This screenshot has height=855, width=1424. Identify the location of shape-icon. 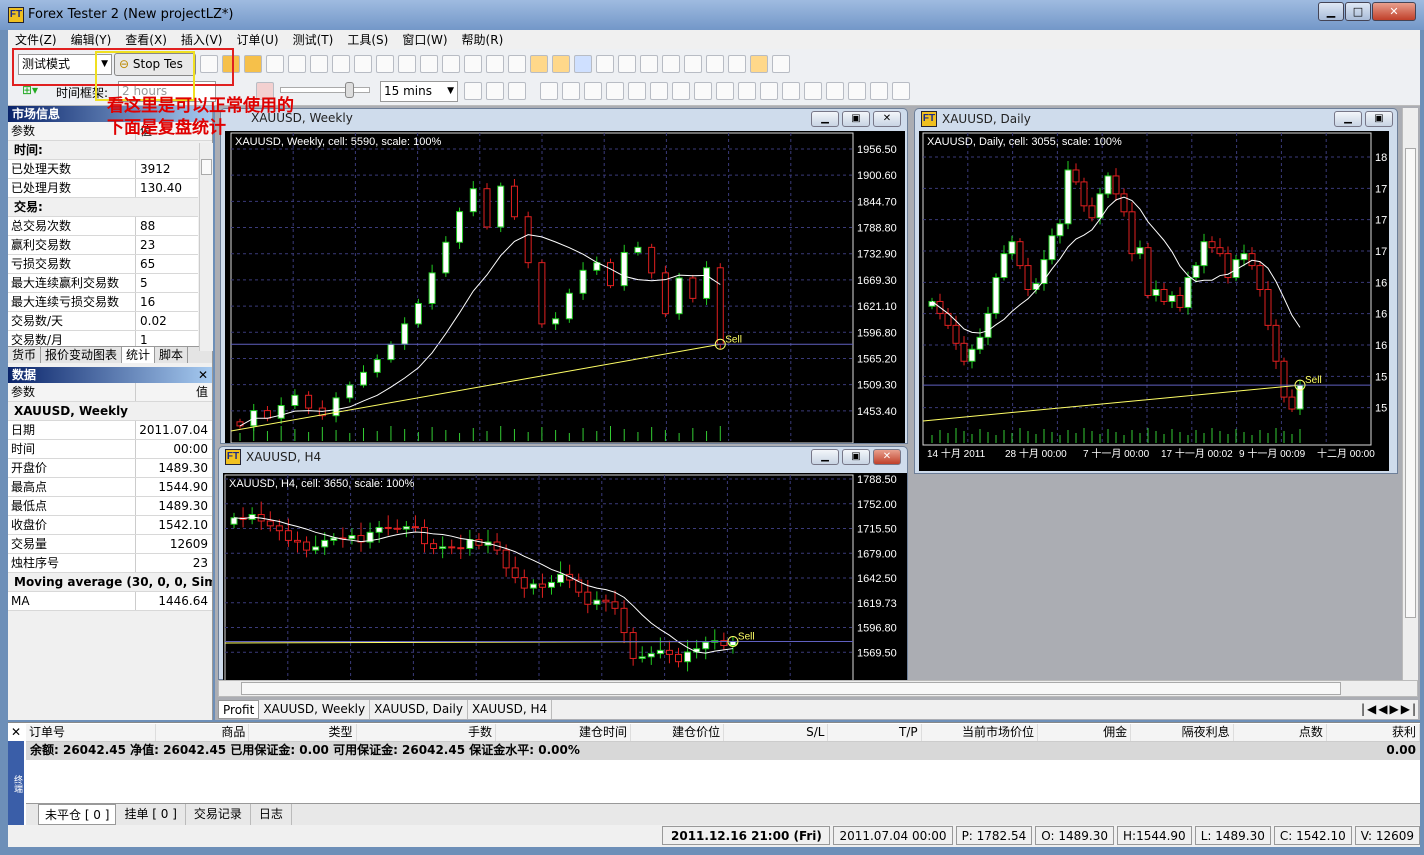
(747, 91).